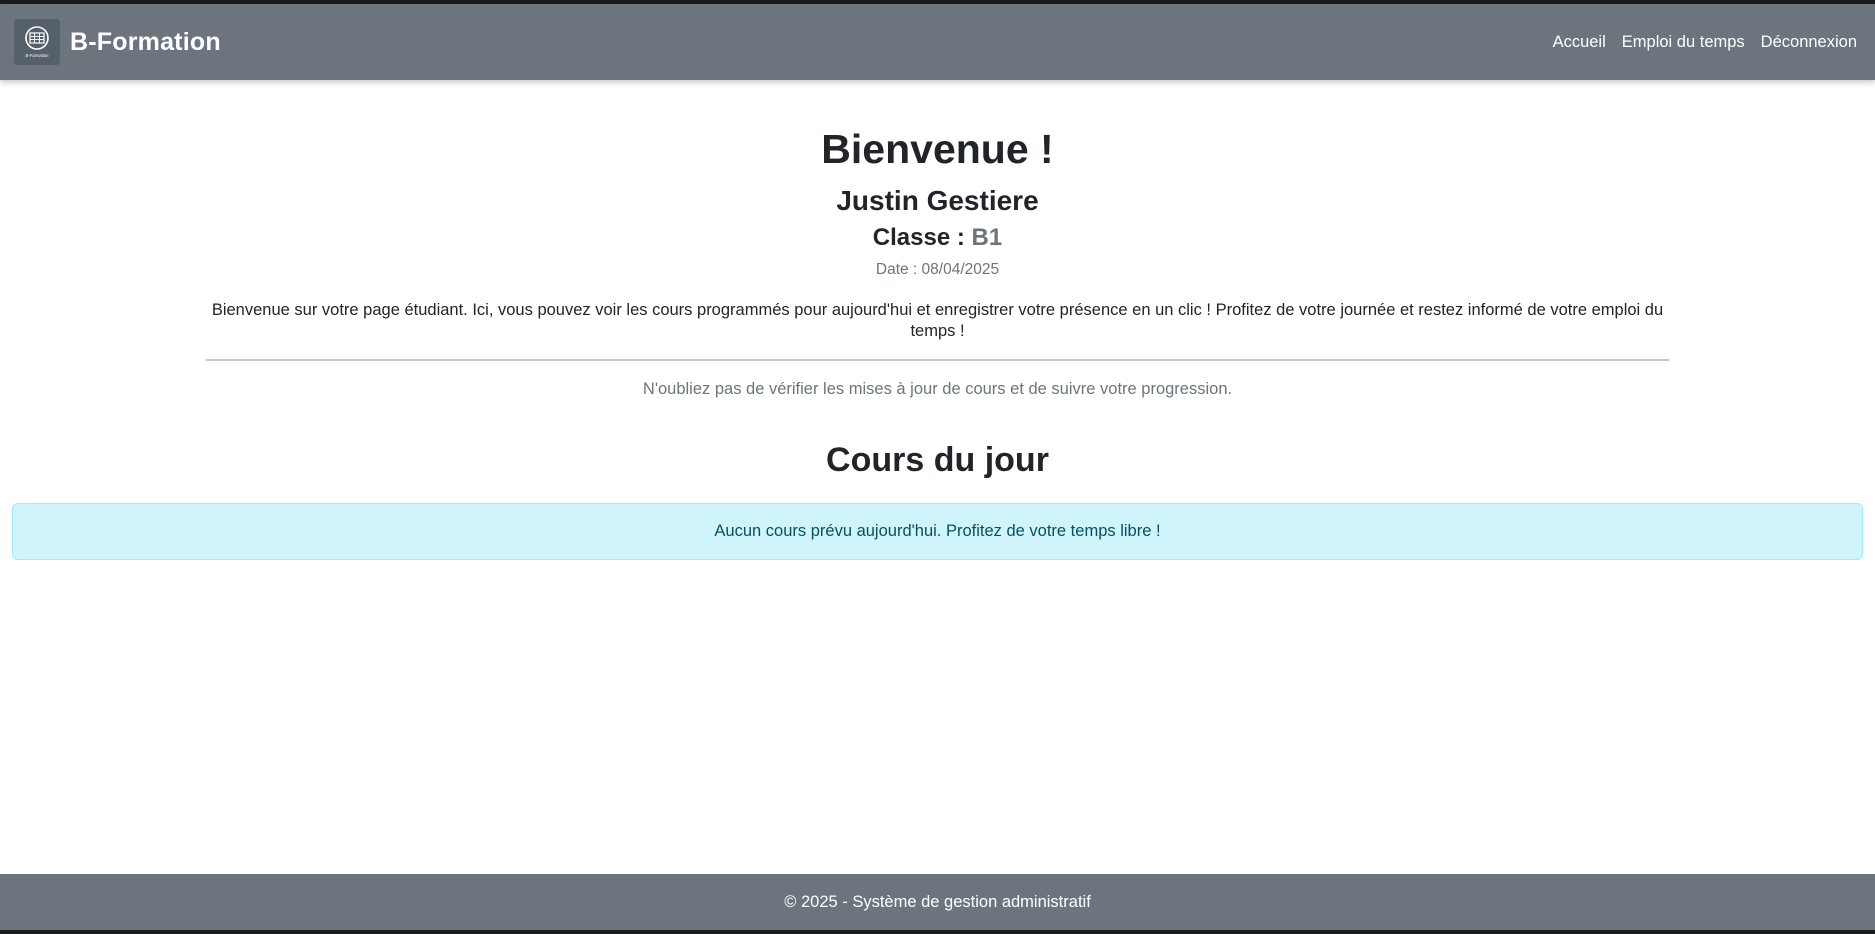  Describe the element at coordinates (937, 932) in the screenshot. I see `window-bottom-border` at that location.